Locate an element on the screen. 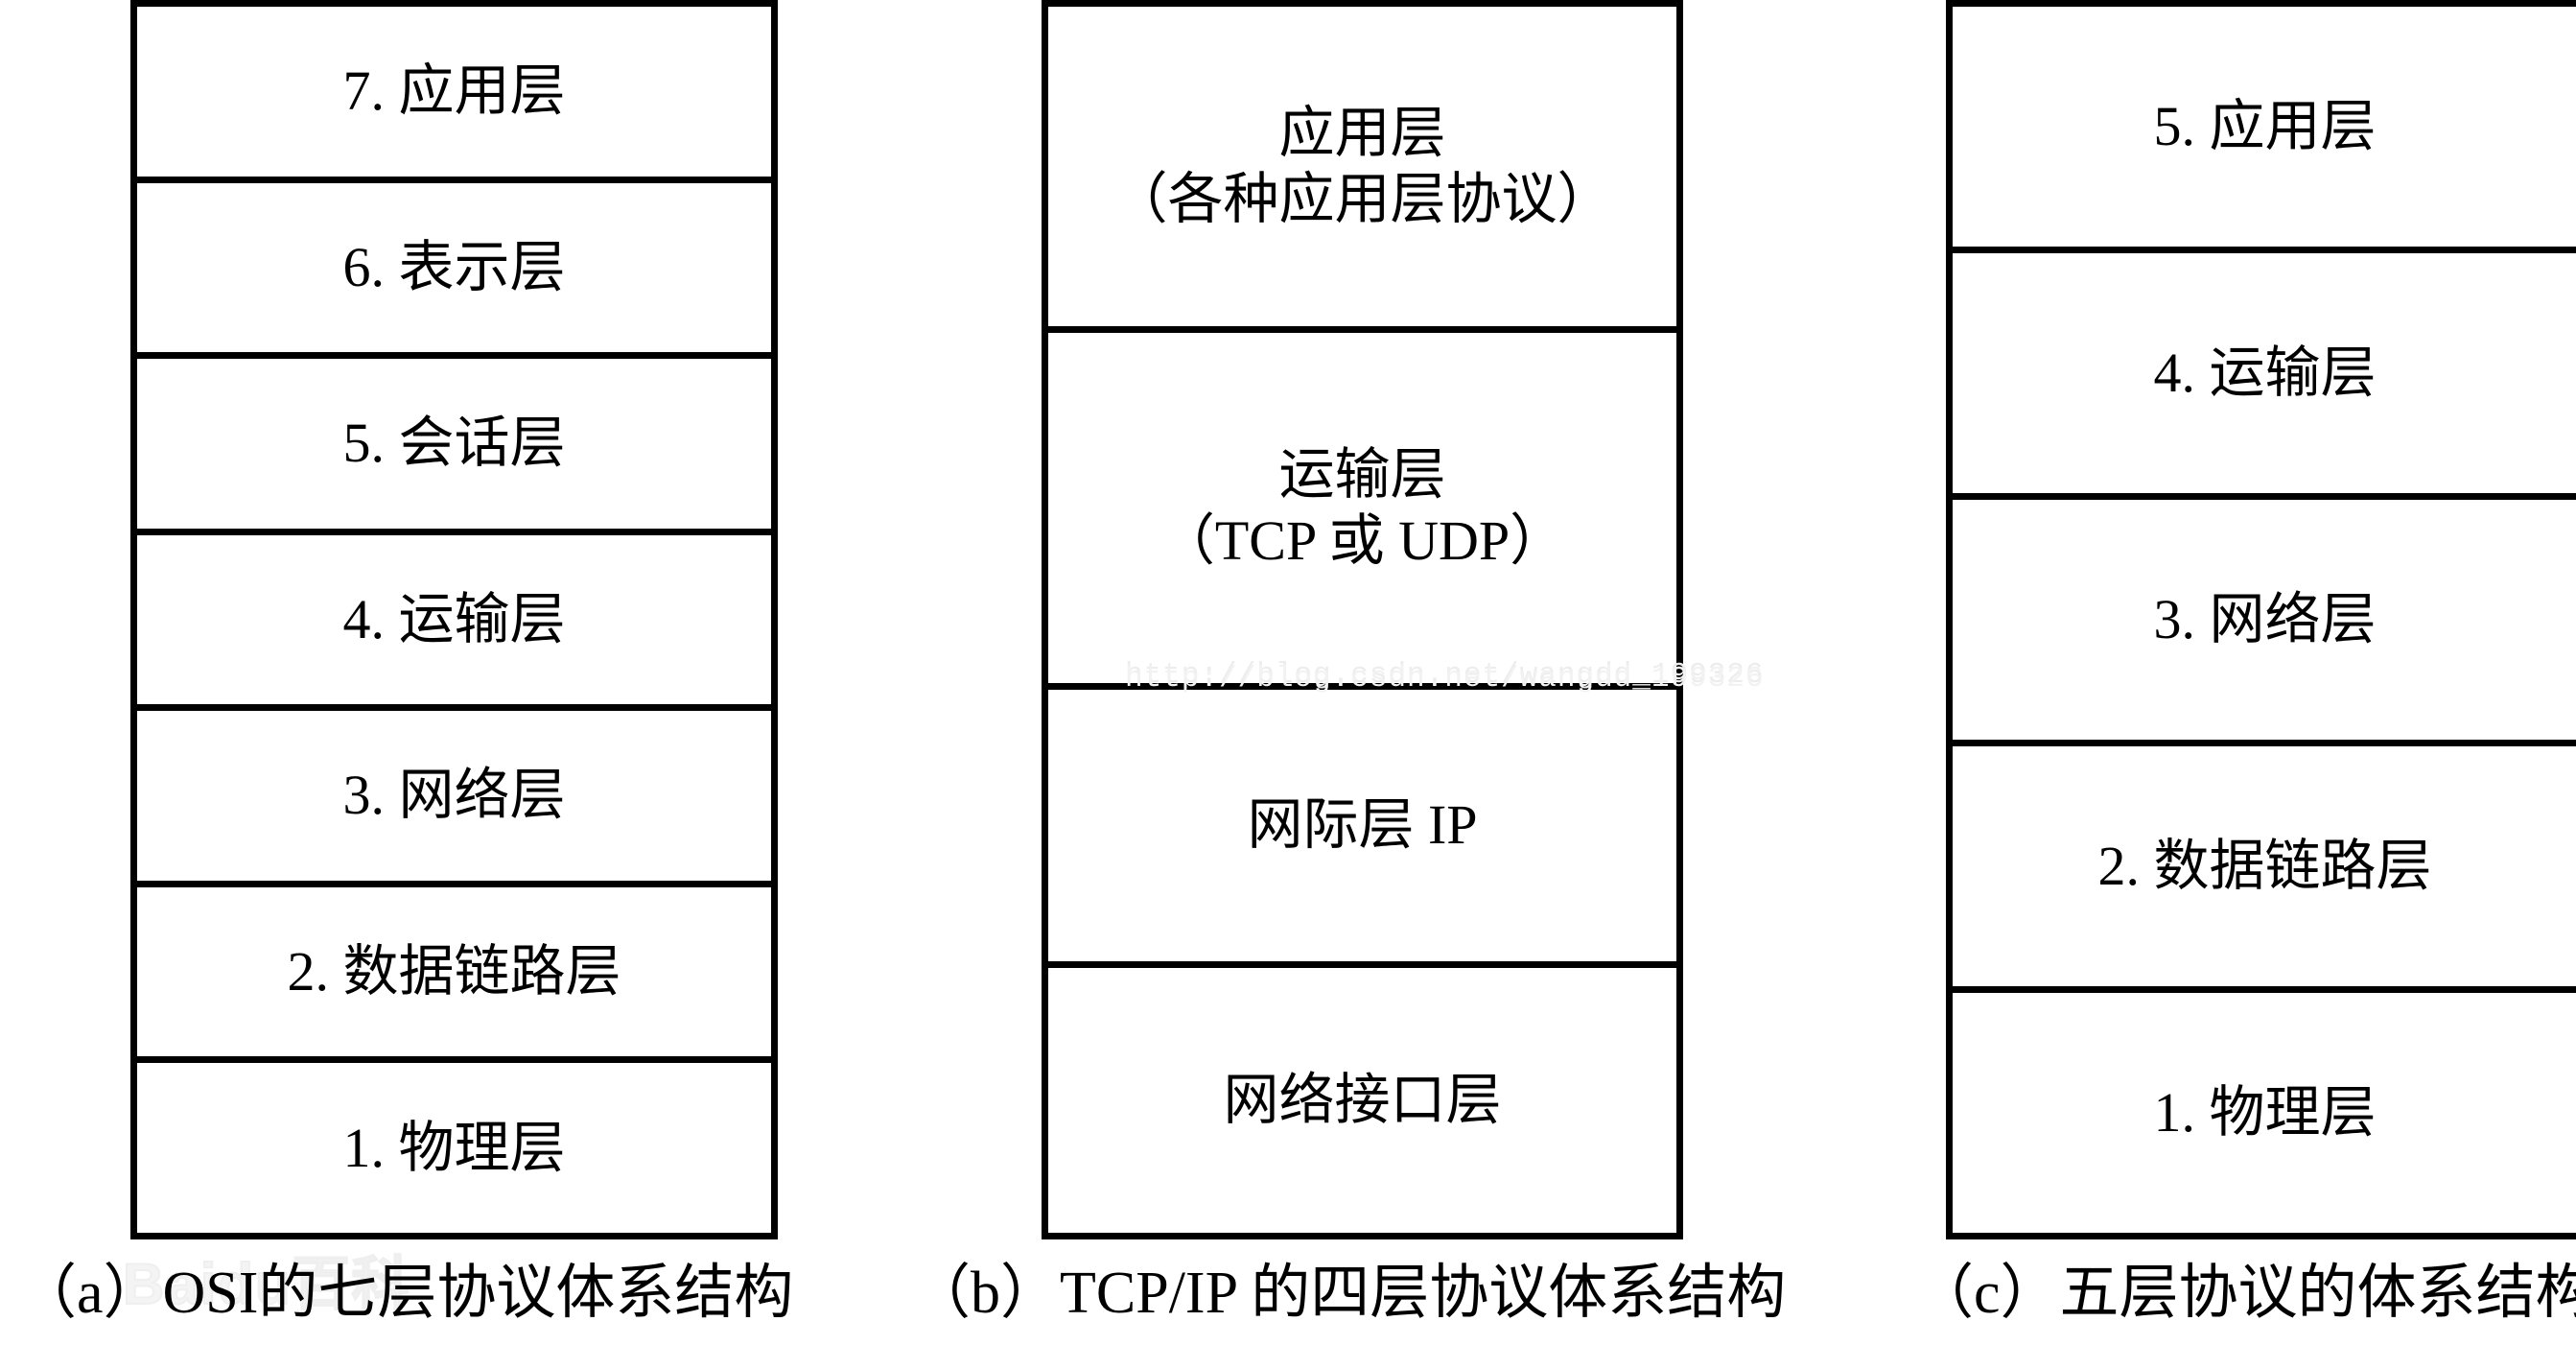 The height and width of the screenshot is (1345, 2576). layer-box-osi-4: 4. 运输层 is located at coordinates (454, 623).